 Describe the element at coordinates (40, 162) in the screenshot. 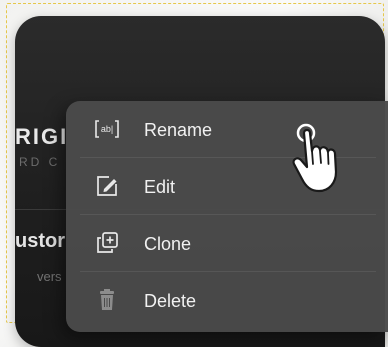

I see `background-subtitle: RD C` at that location.